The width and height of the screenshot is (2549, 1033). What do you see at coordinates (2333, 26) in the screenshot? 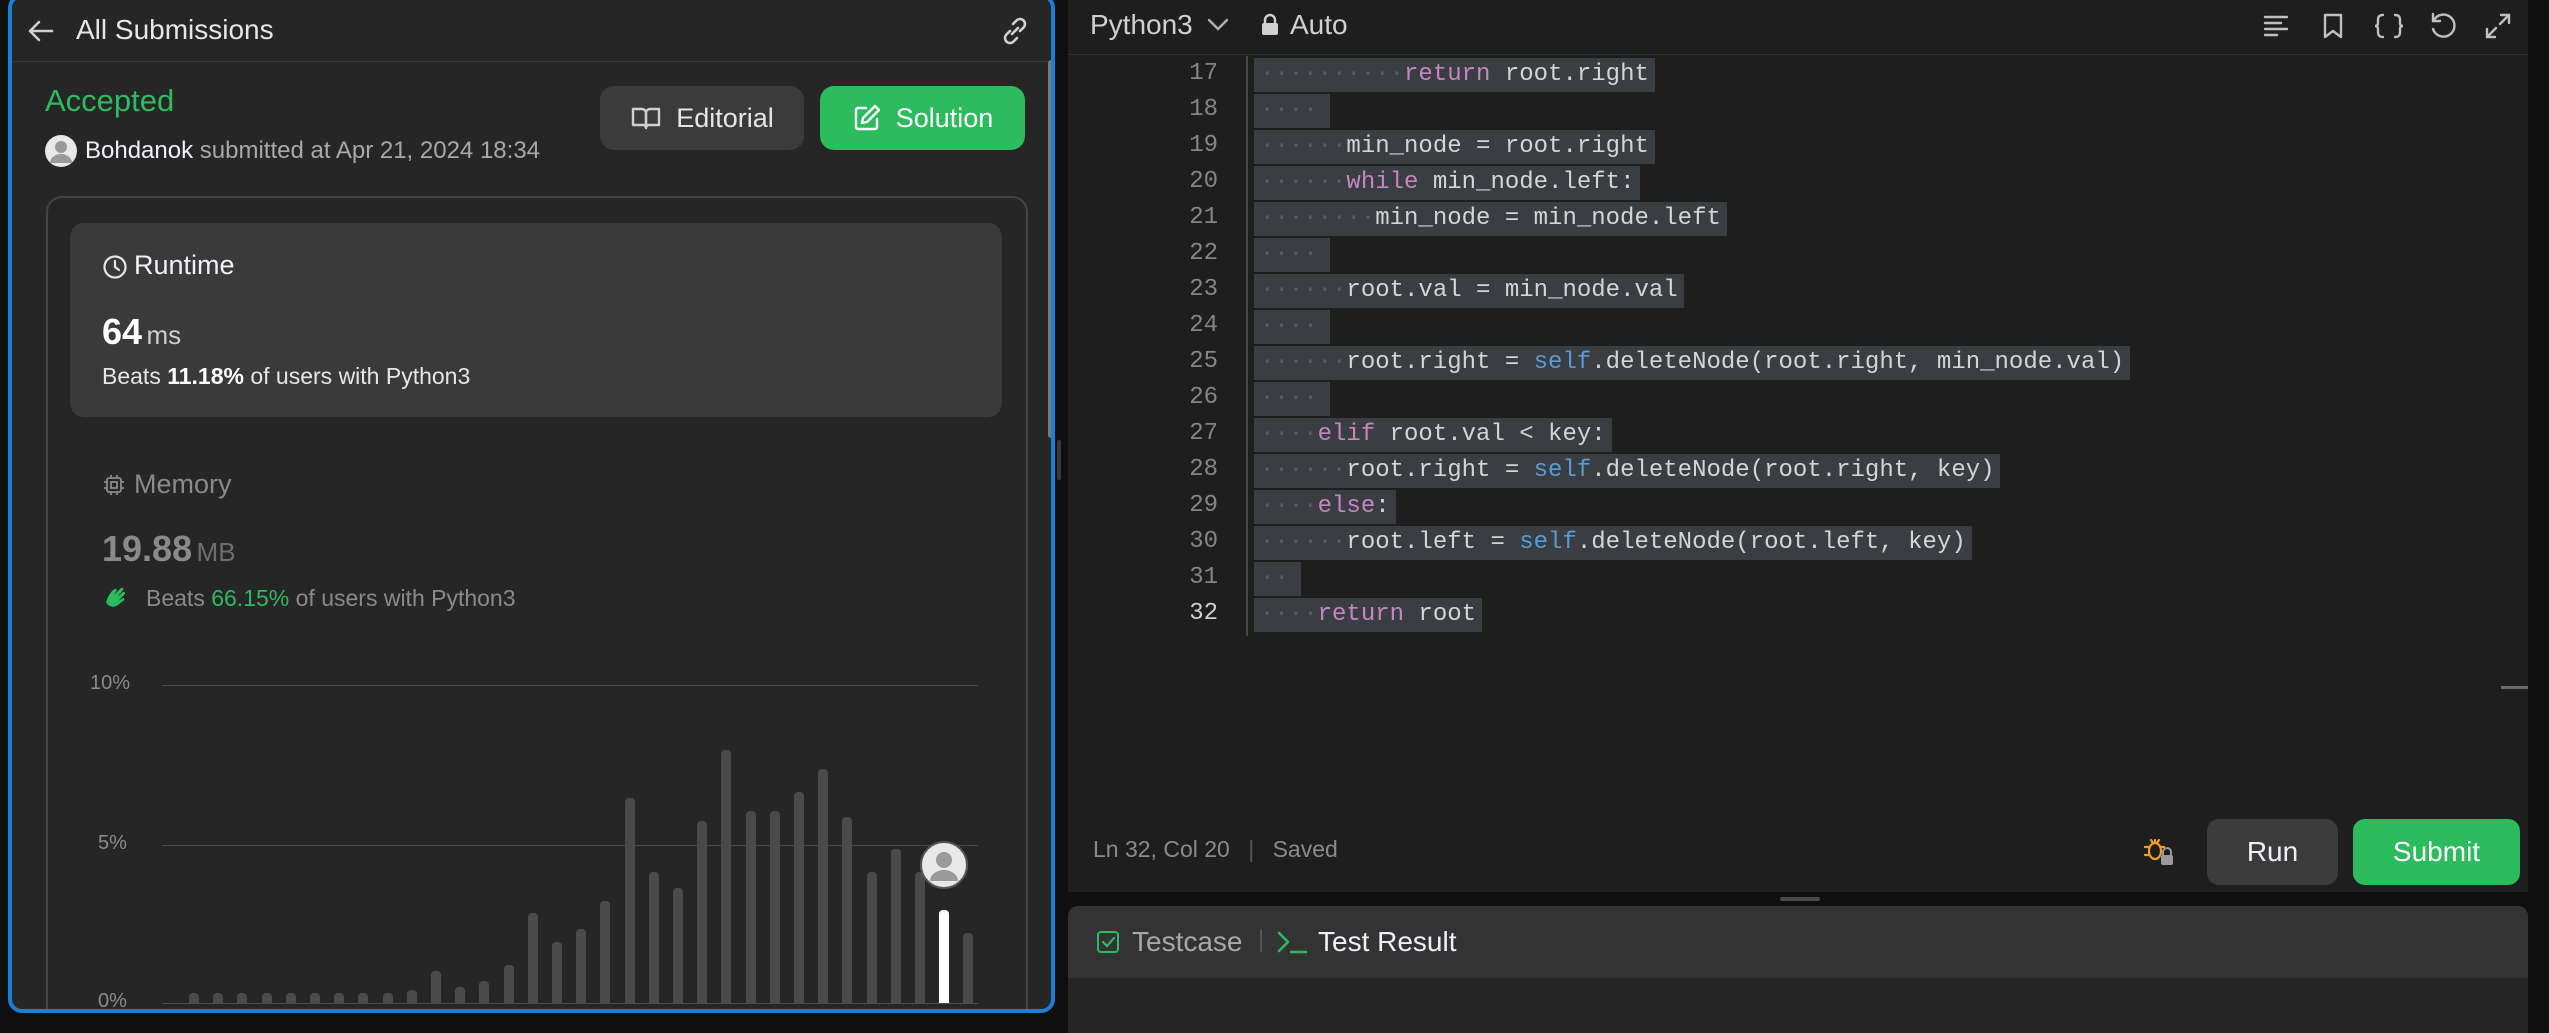
I see `bookmark-icon` at bounding box center [2333, 26].